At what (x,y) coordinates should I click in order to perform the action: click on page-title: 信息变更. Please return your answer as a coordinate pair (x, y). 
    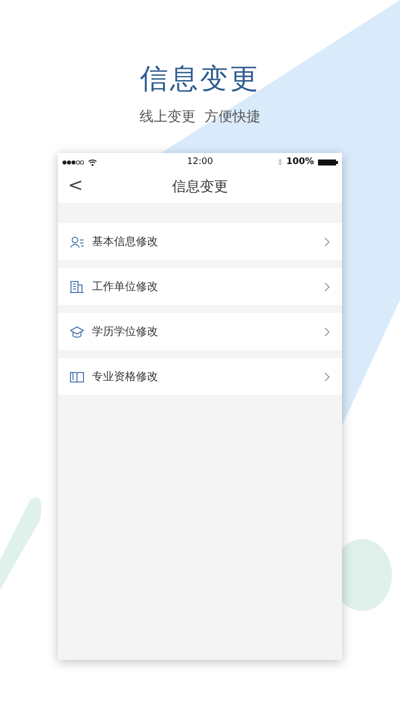
    Looking at the image, I should click on (200, 79).